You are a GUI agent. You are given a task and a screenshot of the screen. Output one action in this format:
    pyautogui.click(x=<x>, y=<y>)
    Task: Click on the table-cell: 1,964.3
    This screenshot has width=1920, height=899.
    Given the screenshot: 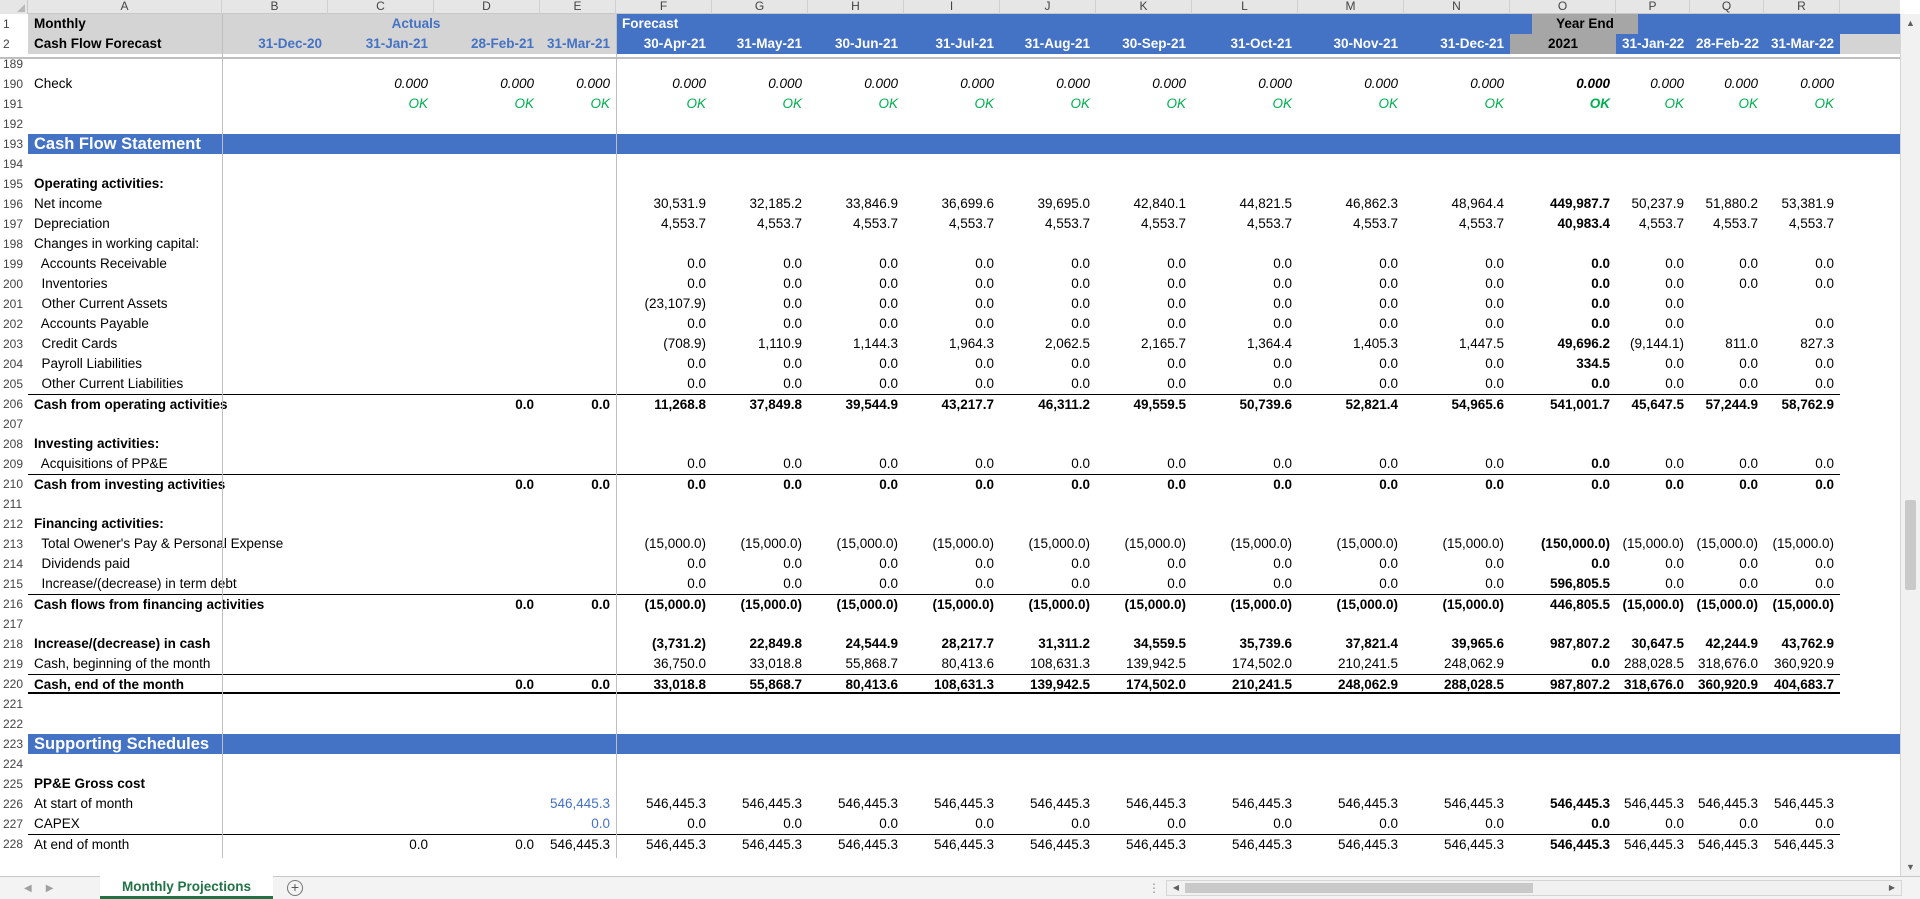 What is the action you would take?
    pyautogui.click(x=952, y=344)
    